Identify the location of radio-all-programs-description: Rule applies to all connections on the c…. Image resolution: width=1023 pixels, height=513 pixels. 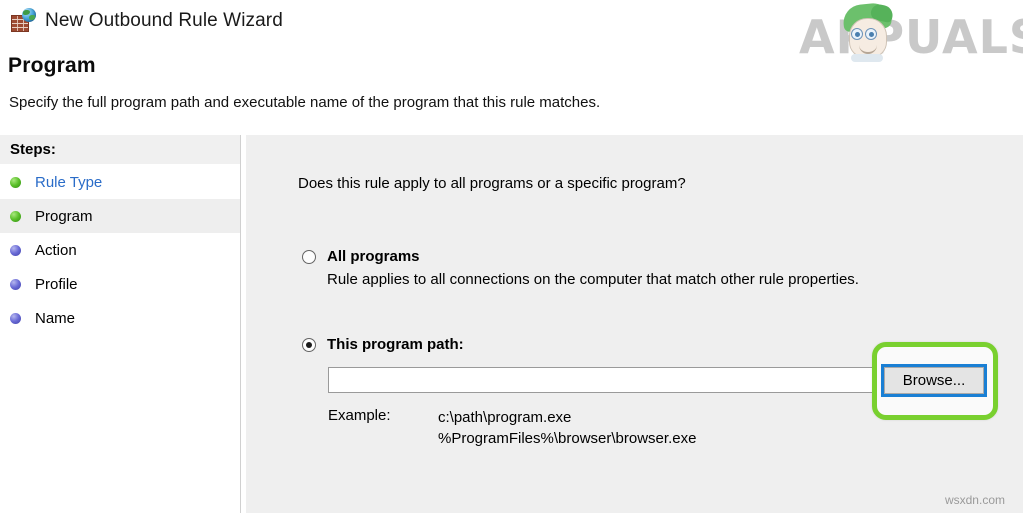
(593, 279).